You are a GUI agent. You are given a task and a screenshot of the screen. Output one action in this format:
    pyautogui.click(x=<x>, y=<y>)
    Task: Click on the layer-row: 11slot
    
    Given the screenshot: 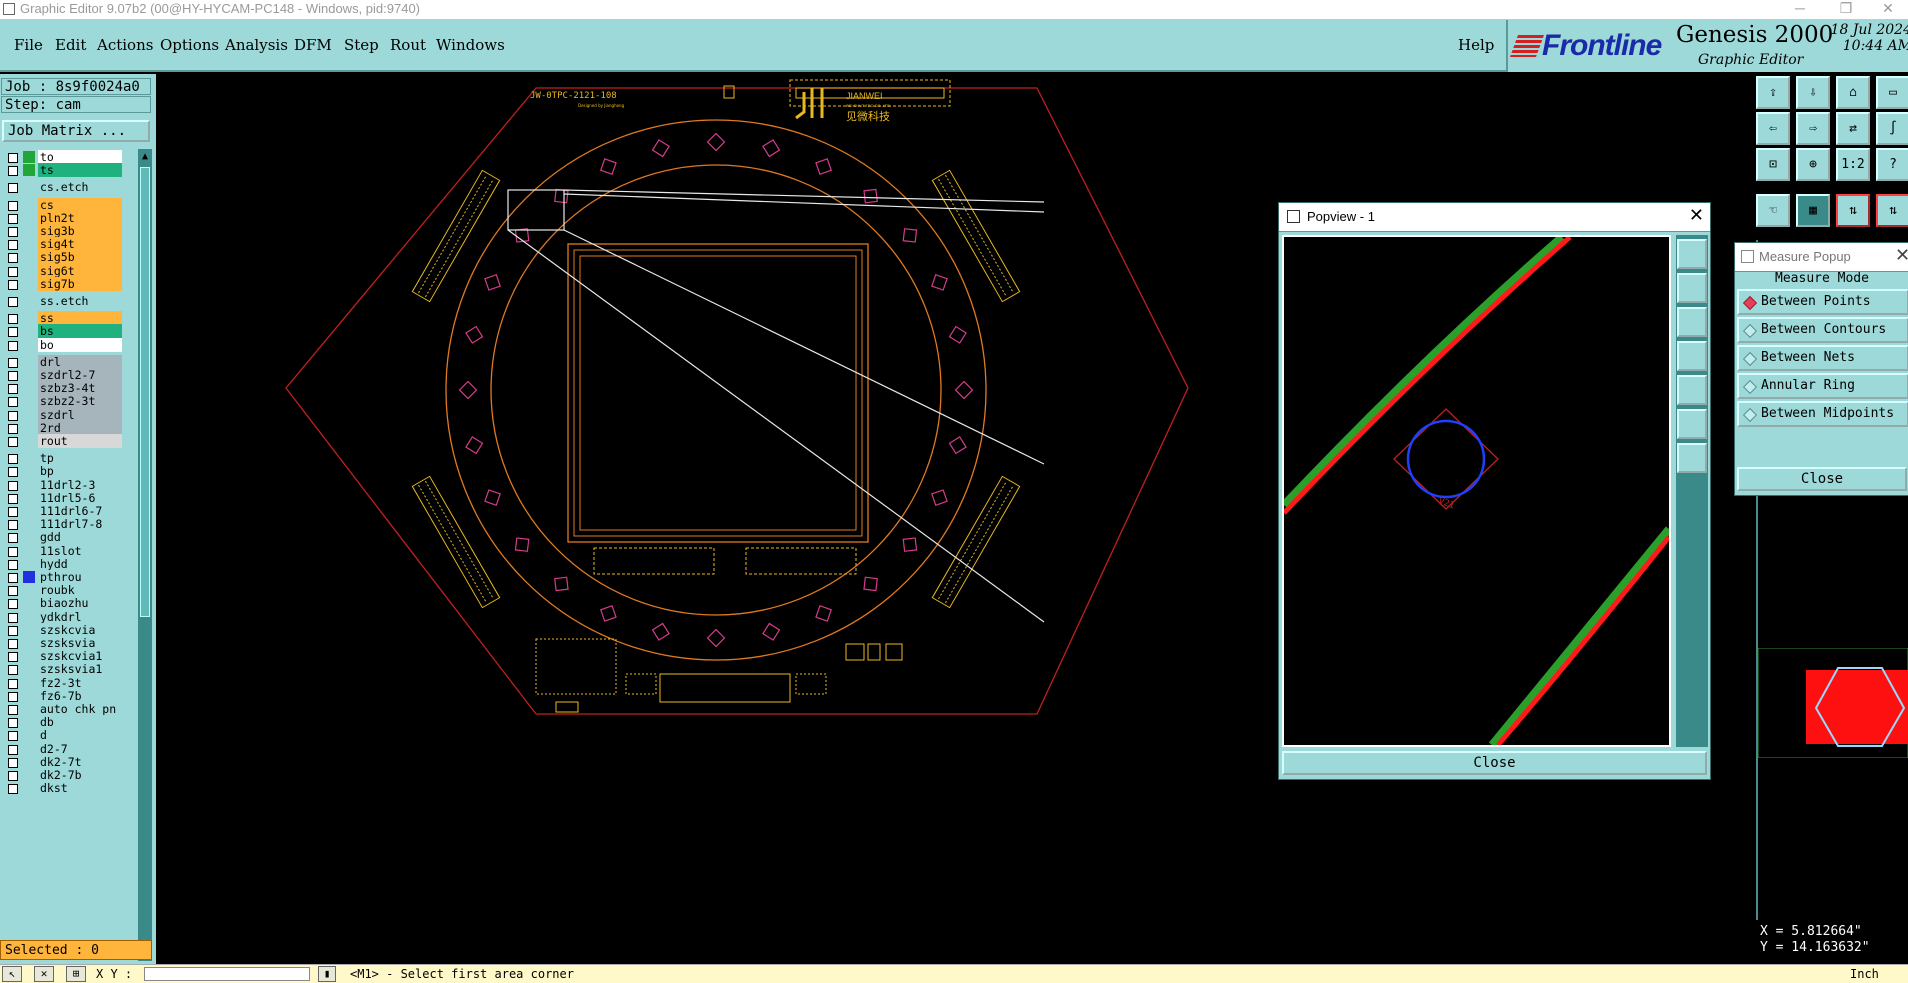 What is the action you would take?
    pyautogui.click(x=63, y=550)
    